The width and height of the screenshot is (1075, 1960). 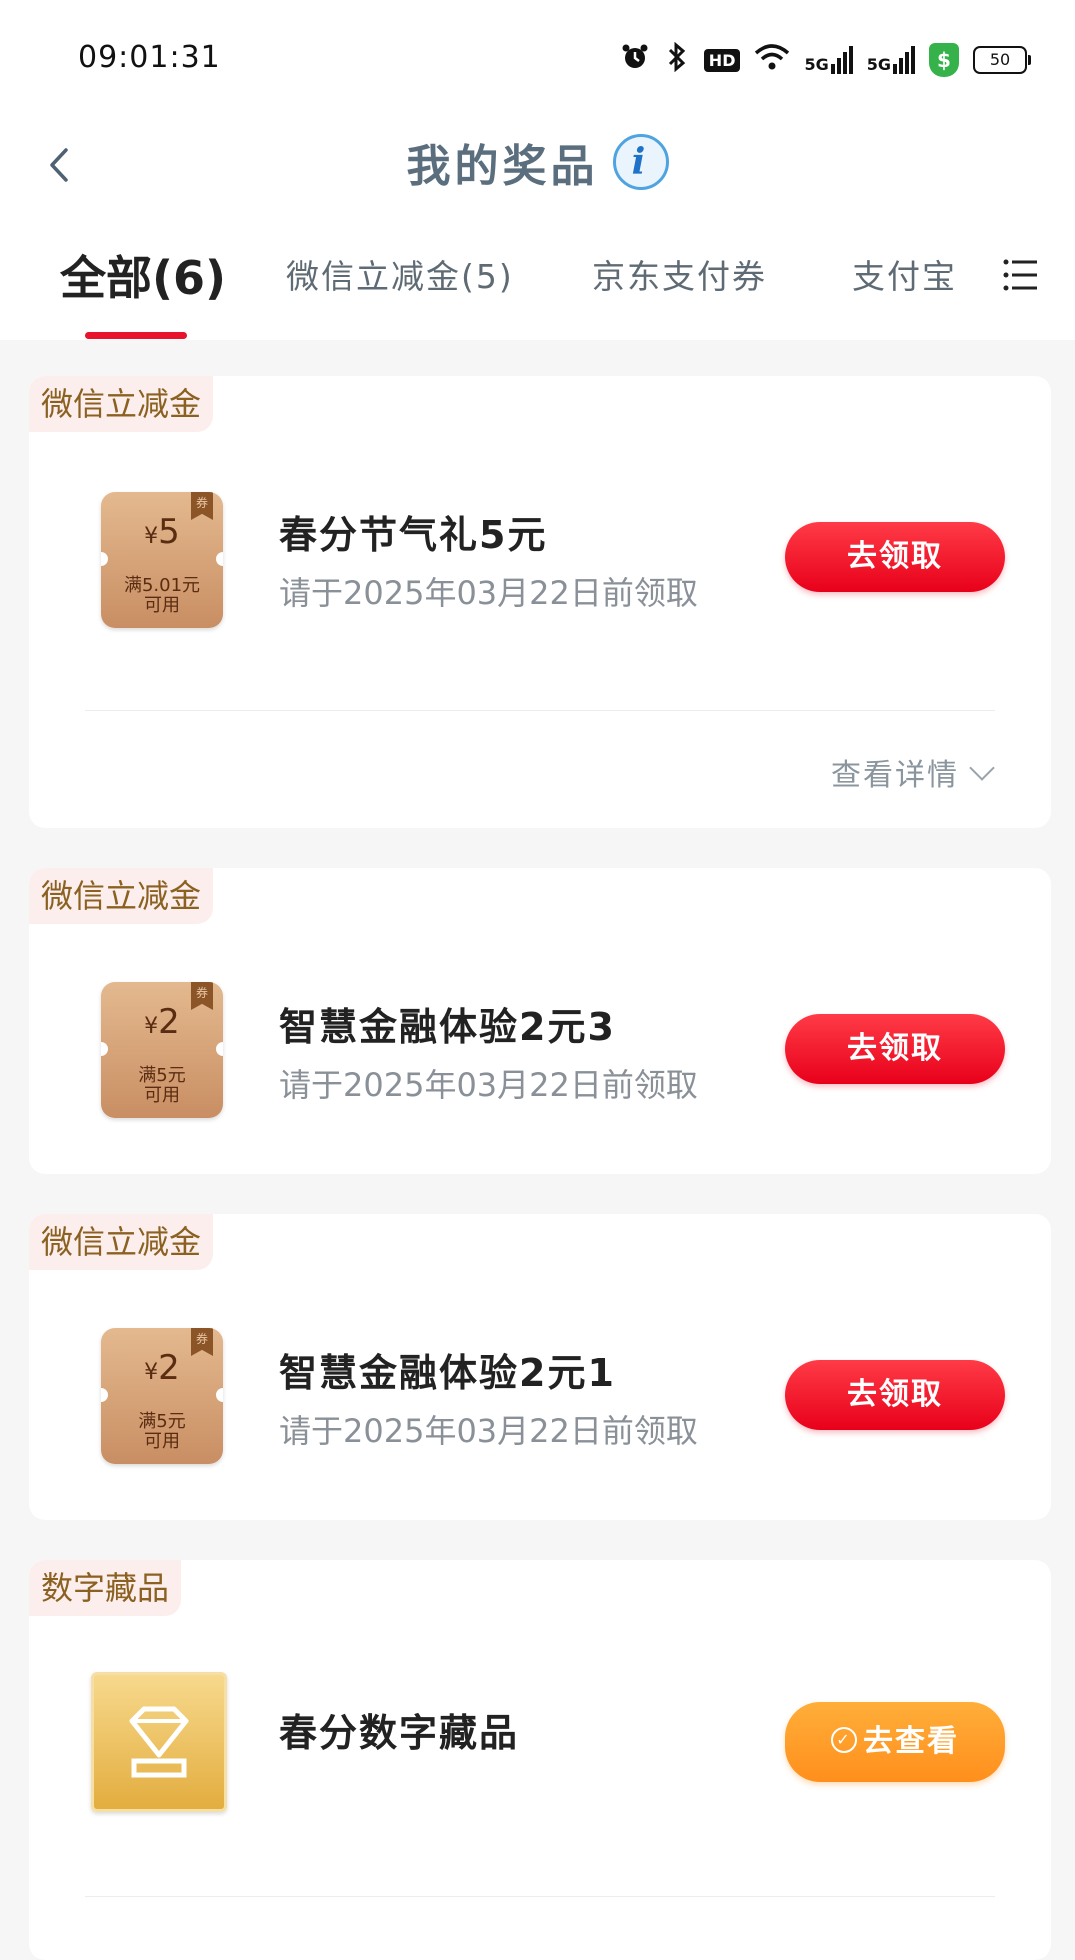 I want to click on chevron-down-icon, so click(x=982, y=768).